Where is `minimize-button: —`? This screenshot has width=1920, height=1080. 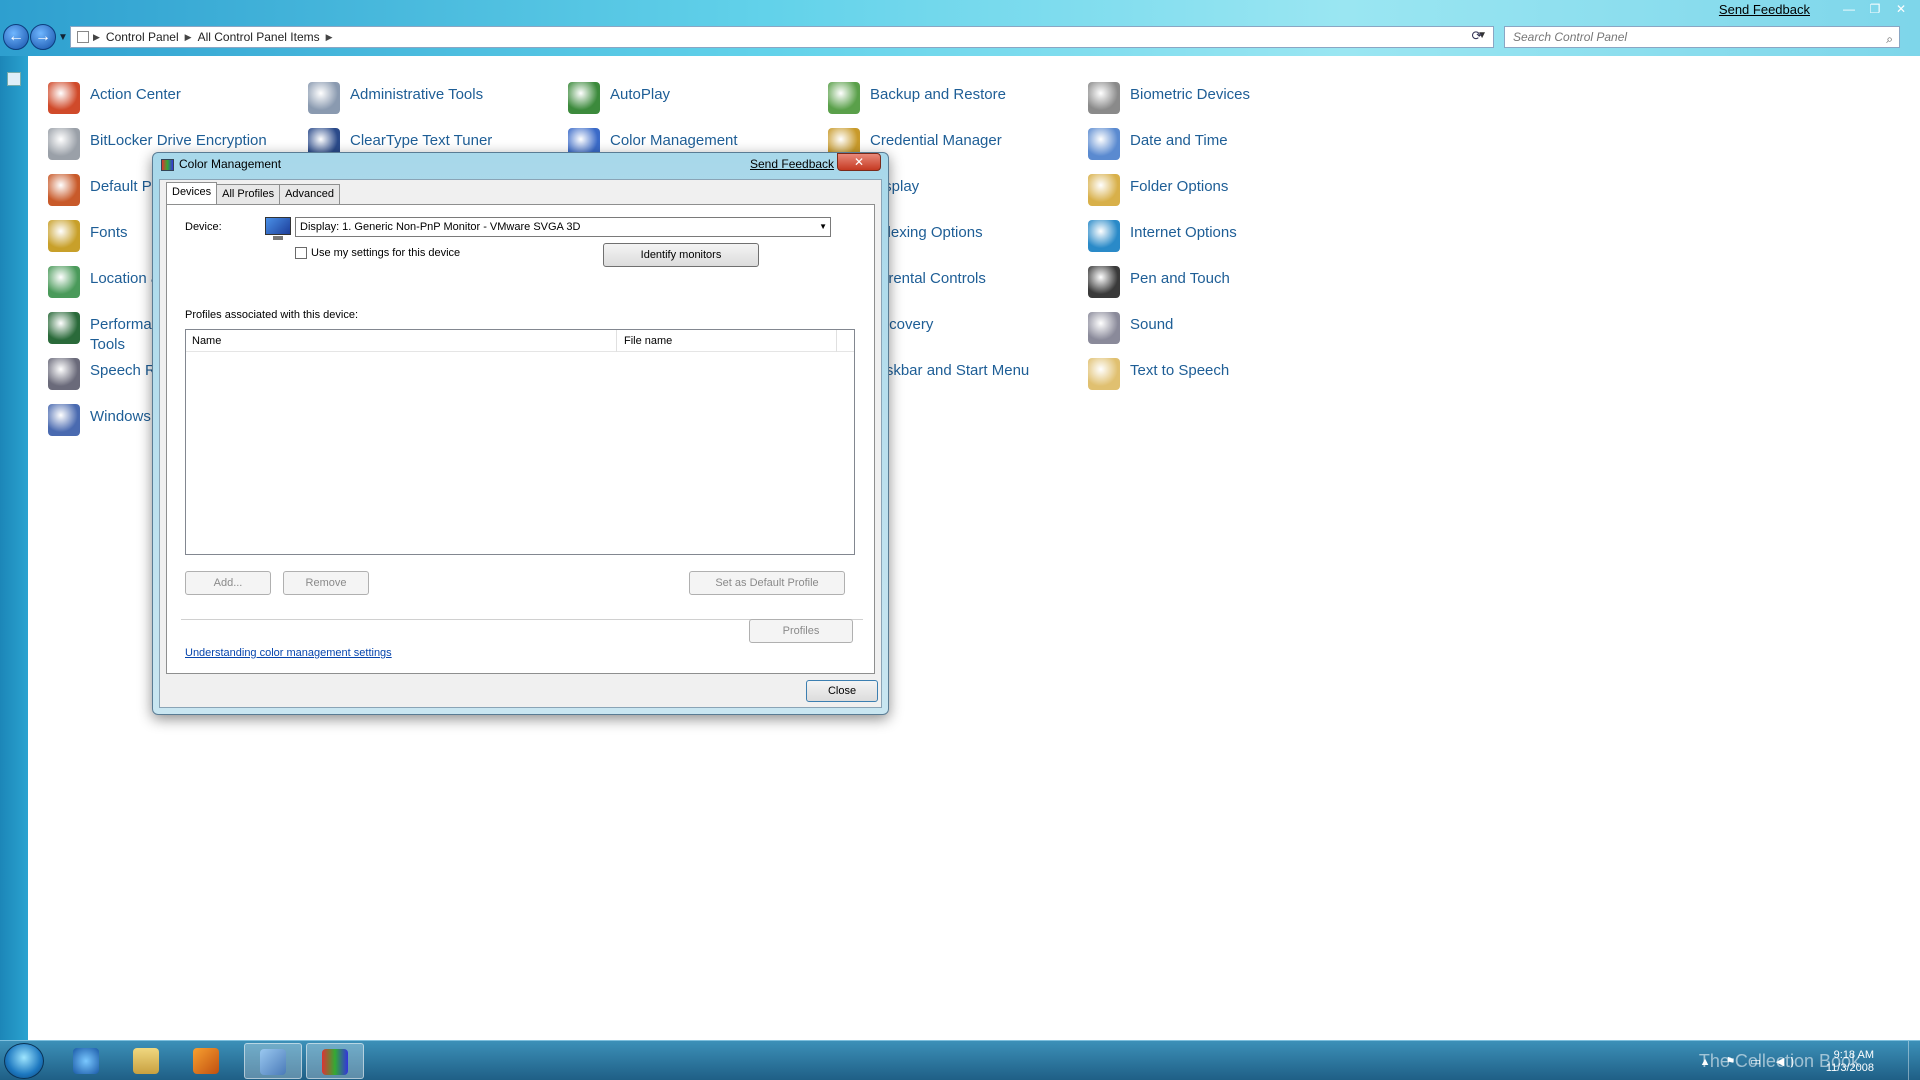
minimize-button: — is located at coordinates (1849, 9).